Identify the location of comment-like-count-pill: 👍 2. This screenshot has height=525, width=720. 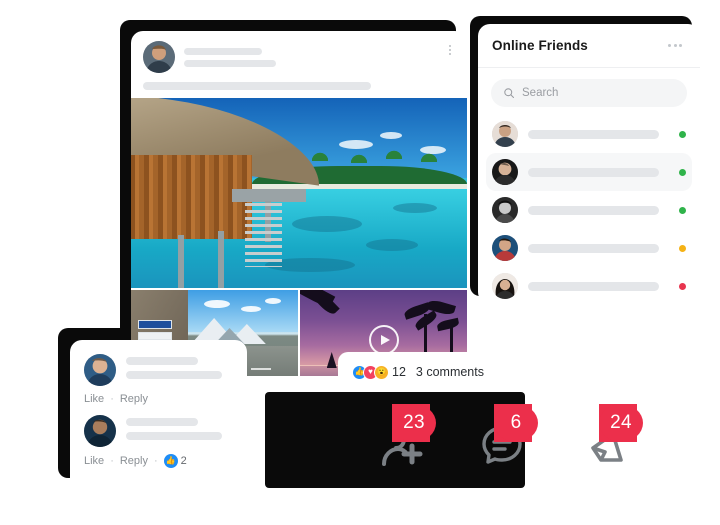
(175, 461).